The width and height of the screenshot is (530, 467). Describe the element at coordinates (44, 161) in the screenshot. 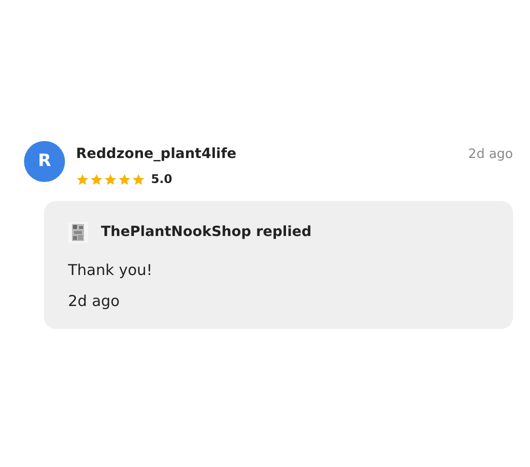

I see `avatar: R` at that location.